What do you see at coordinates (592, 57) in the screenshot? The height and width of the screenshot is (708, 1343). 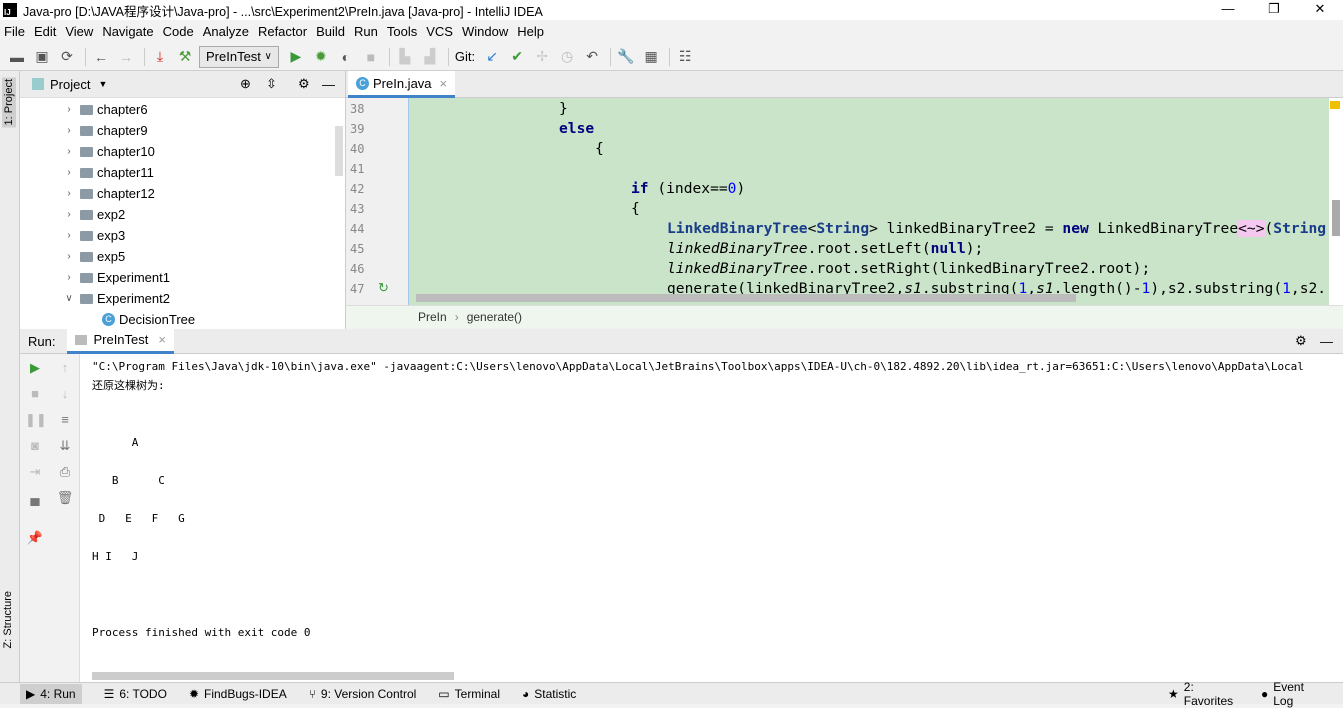 I see `git-revert-icon: ↶` at bounding box center [592, 57].